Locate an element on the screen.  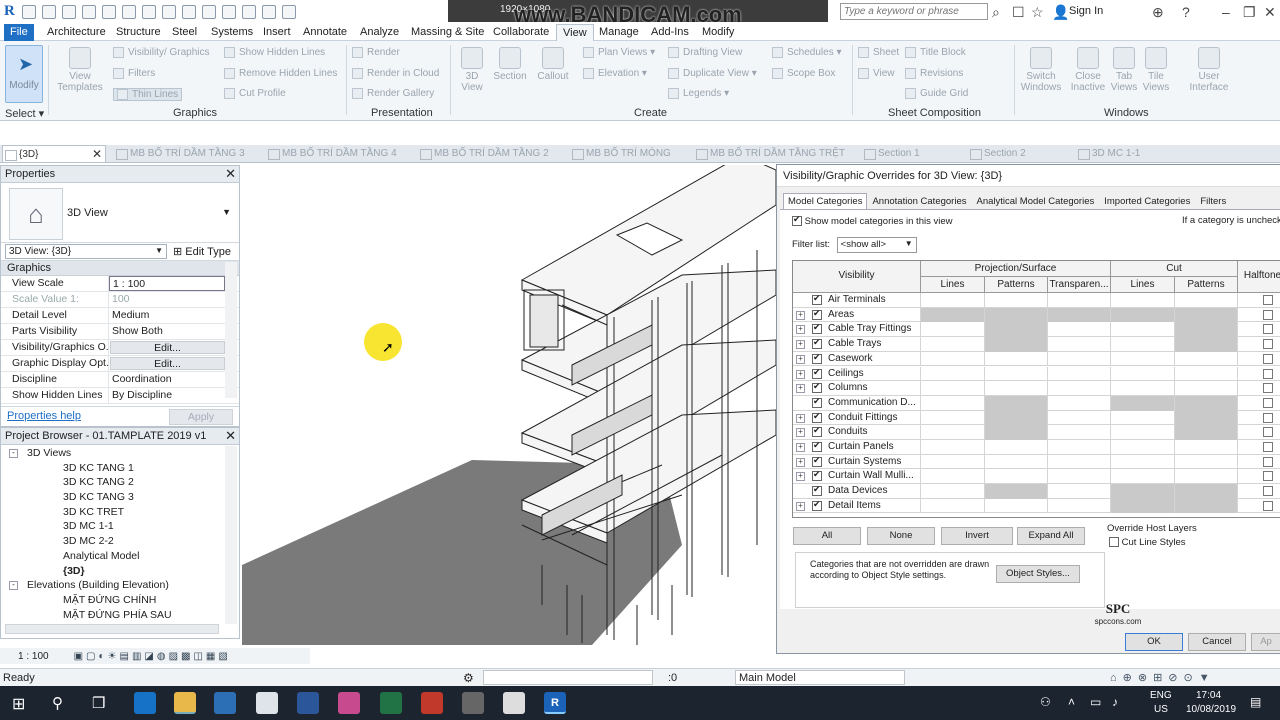
search-input is located at coordinates (914, 11).